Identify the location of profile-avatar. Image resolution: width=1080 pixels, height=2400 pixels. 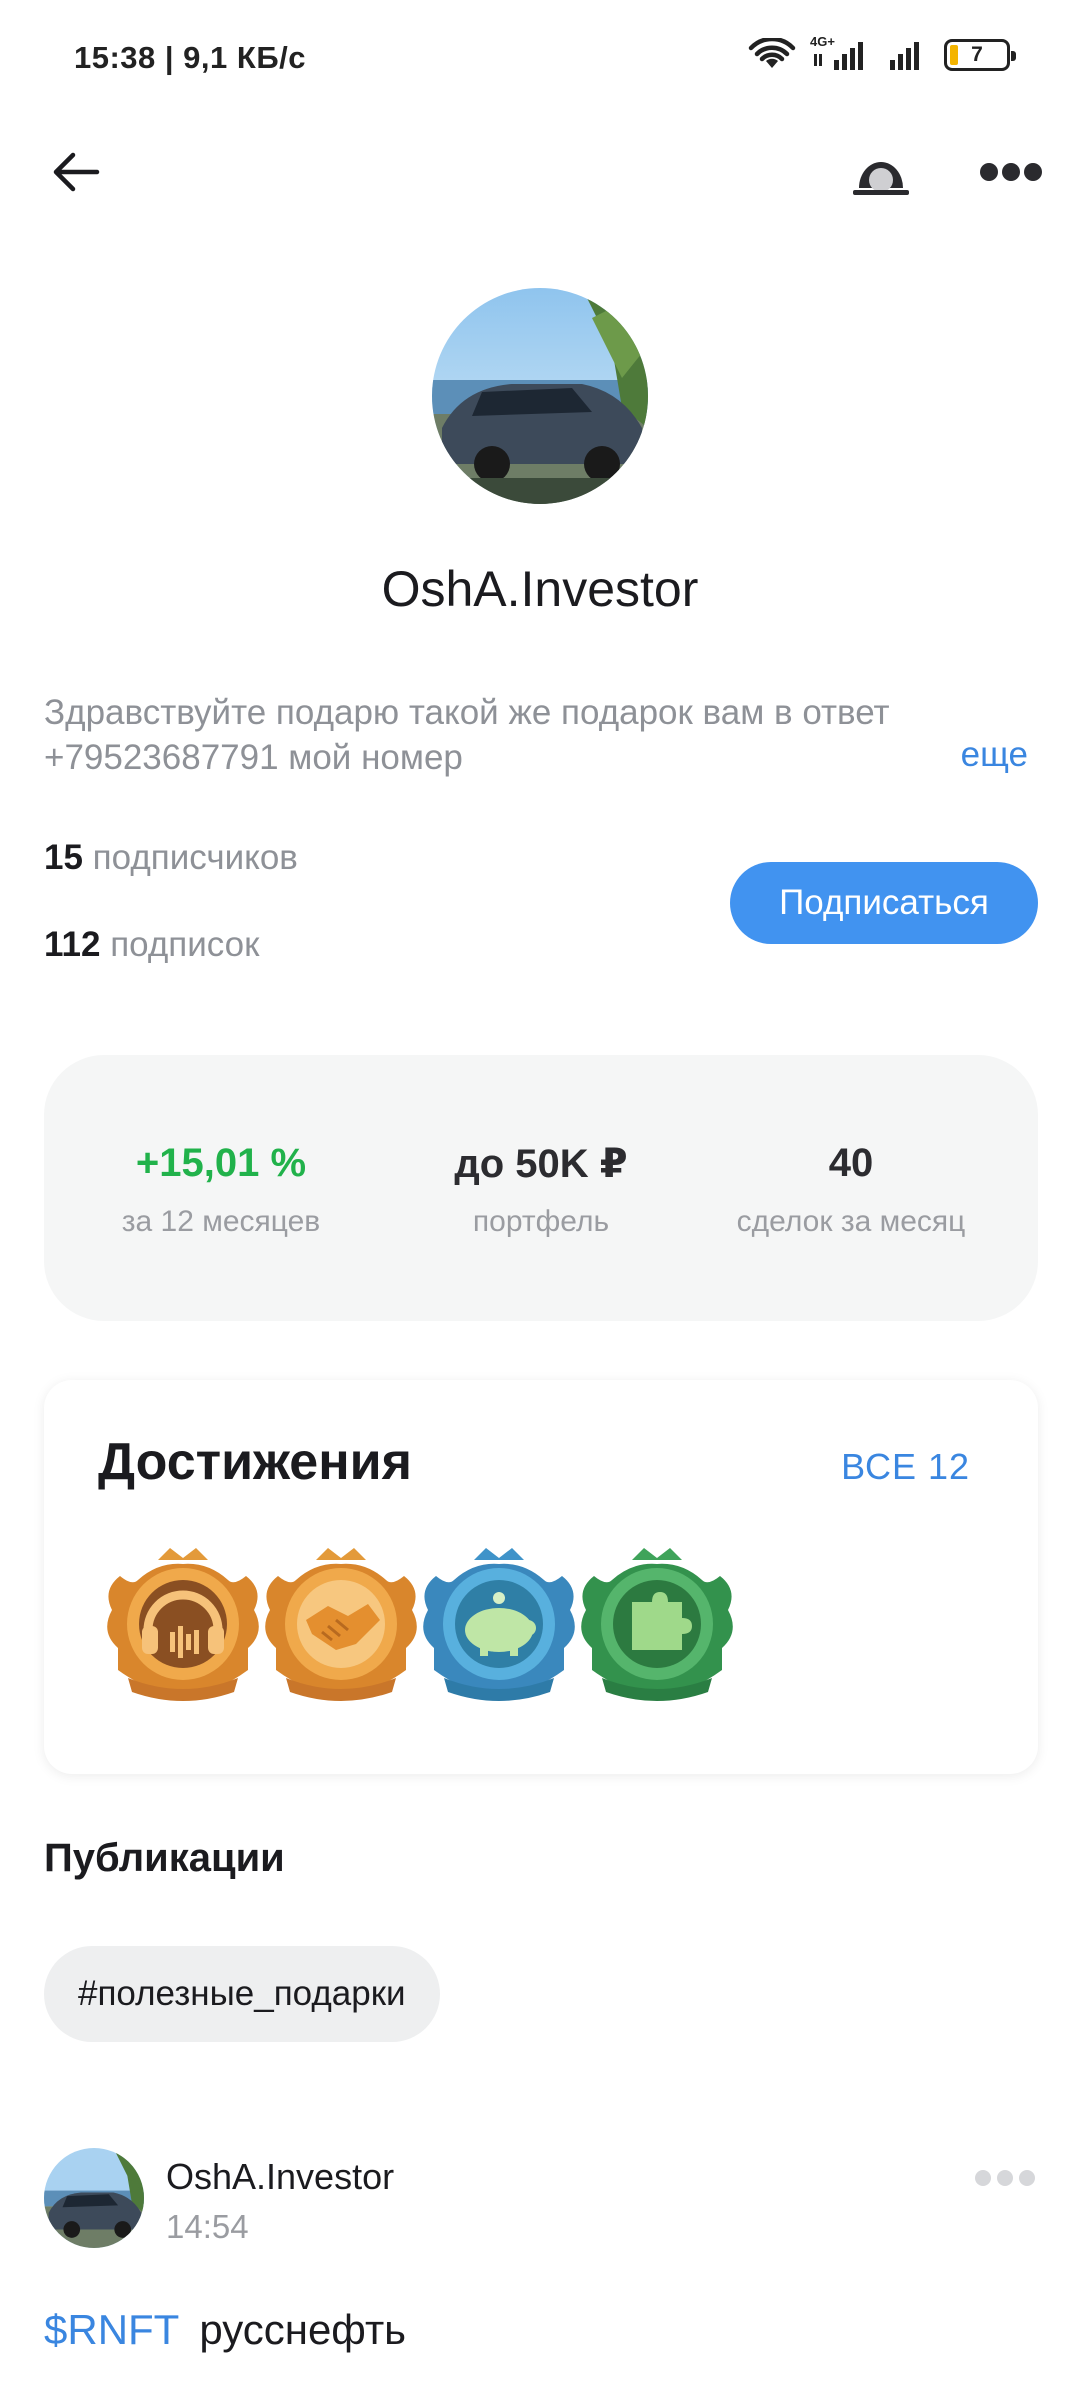
(540, 396).